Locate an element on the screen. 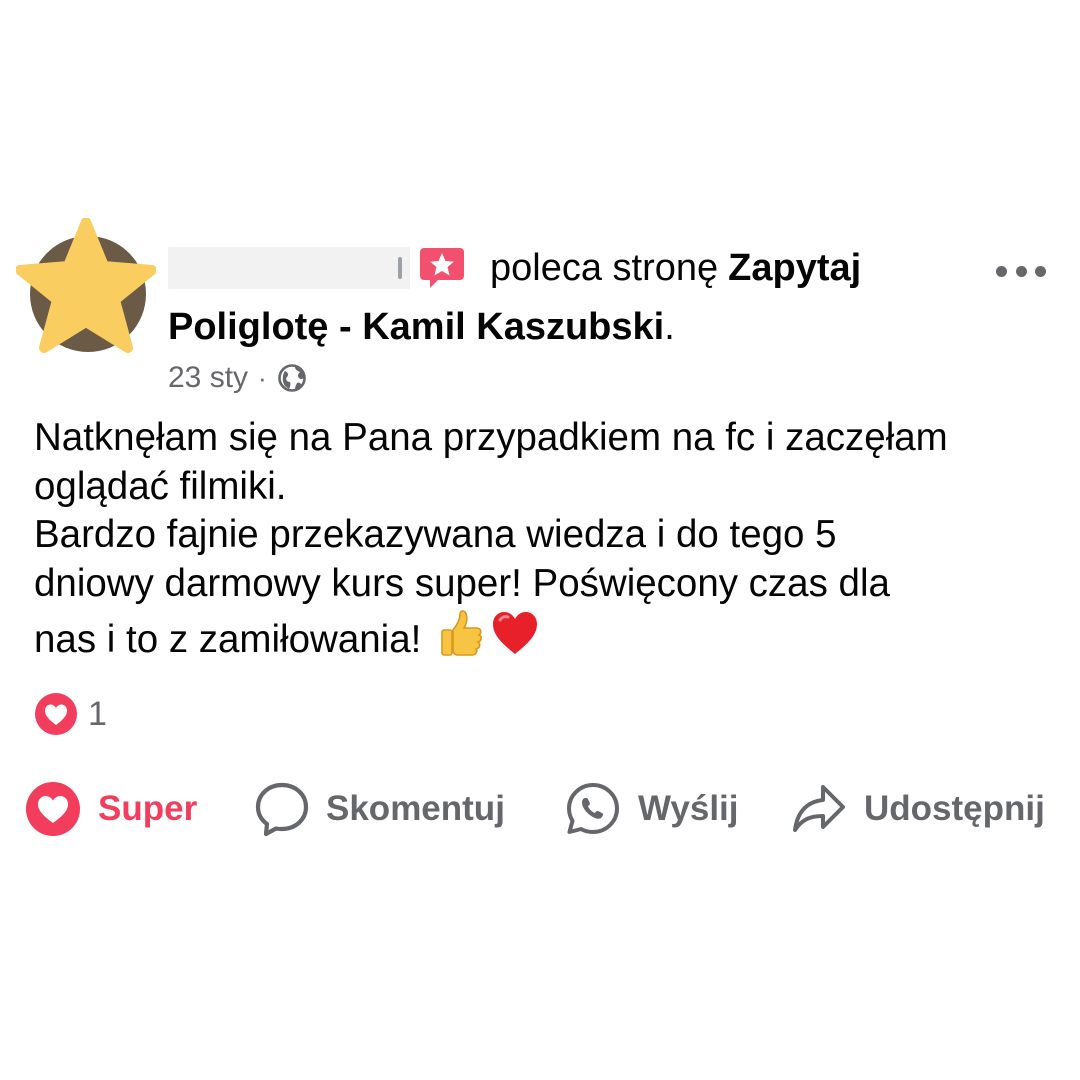 The width and height of the screenshot is (1080, 1080). reactions-summary: 1 is located at coordinates (70, 714).